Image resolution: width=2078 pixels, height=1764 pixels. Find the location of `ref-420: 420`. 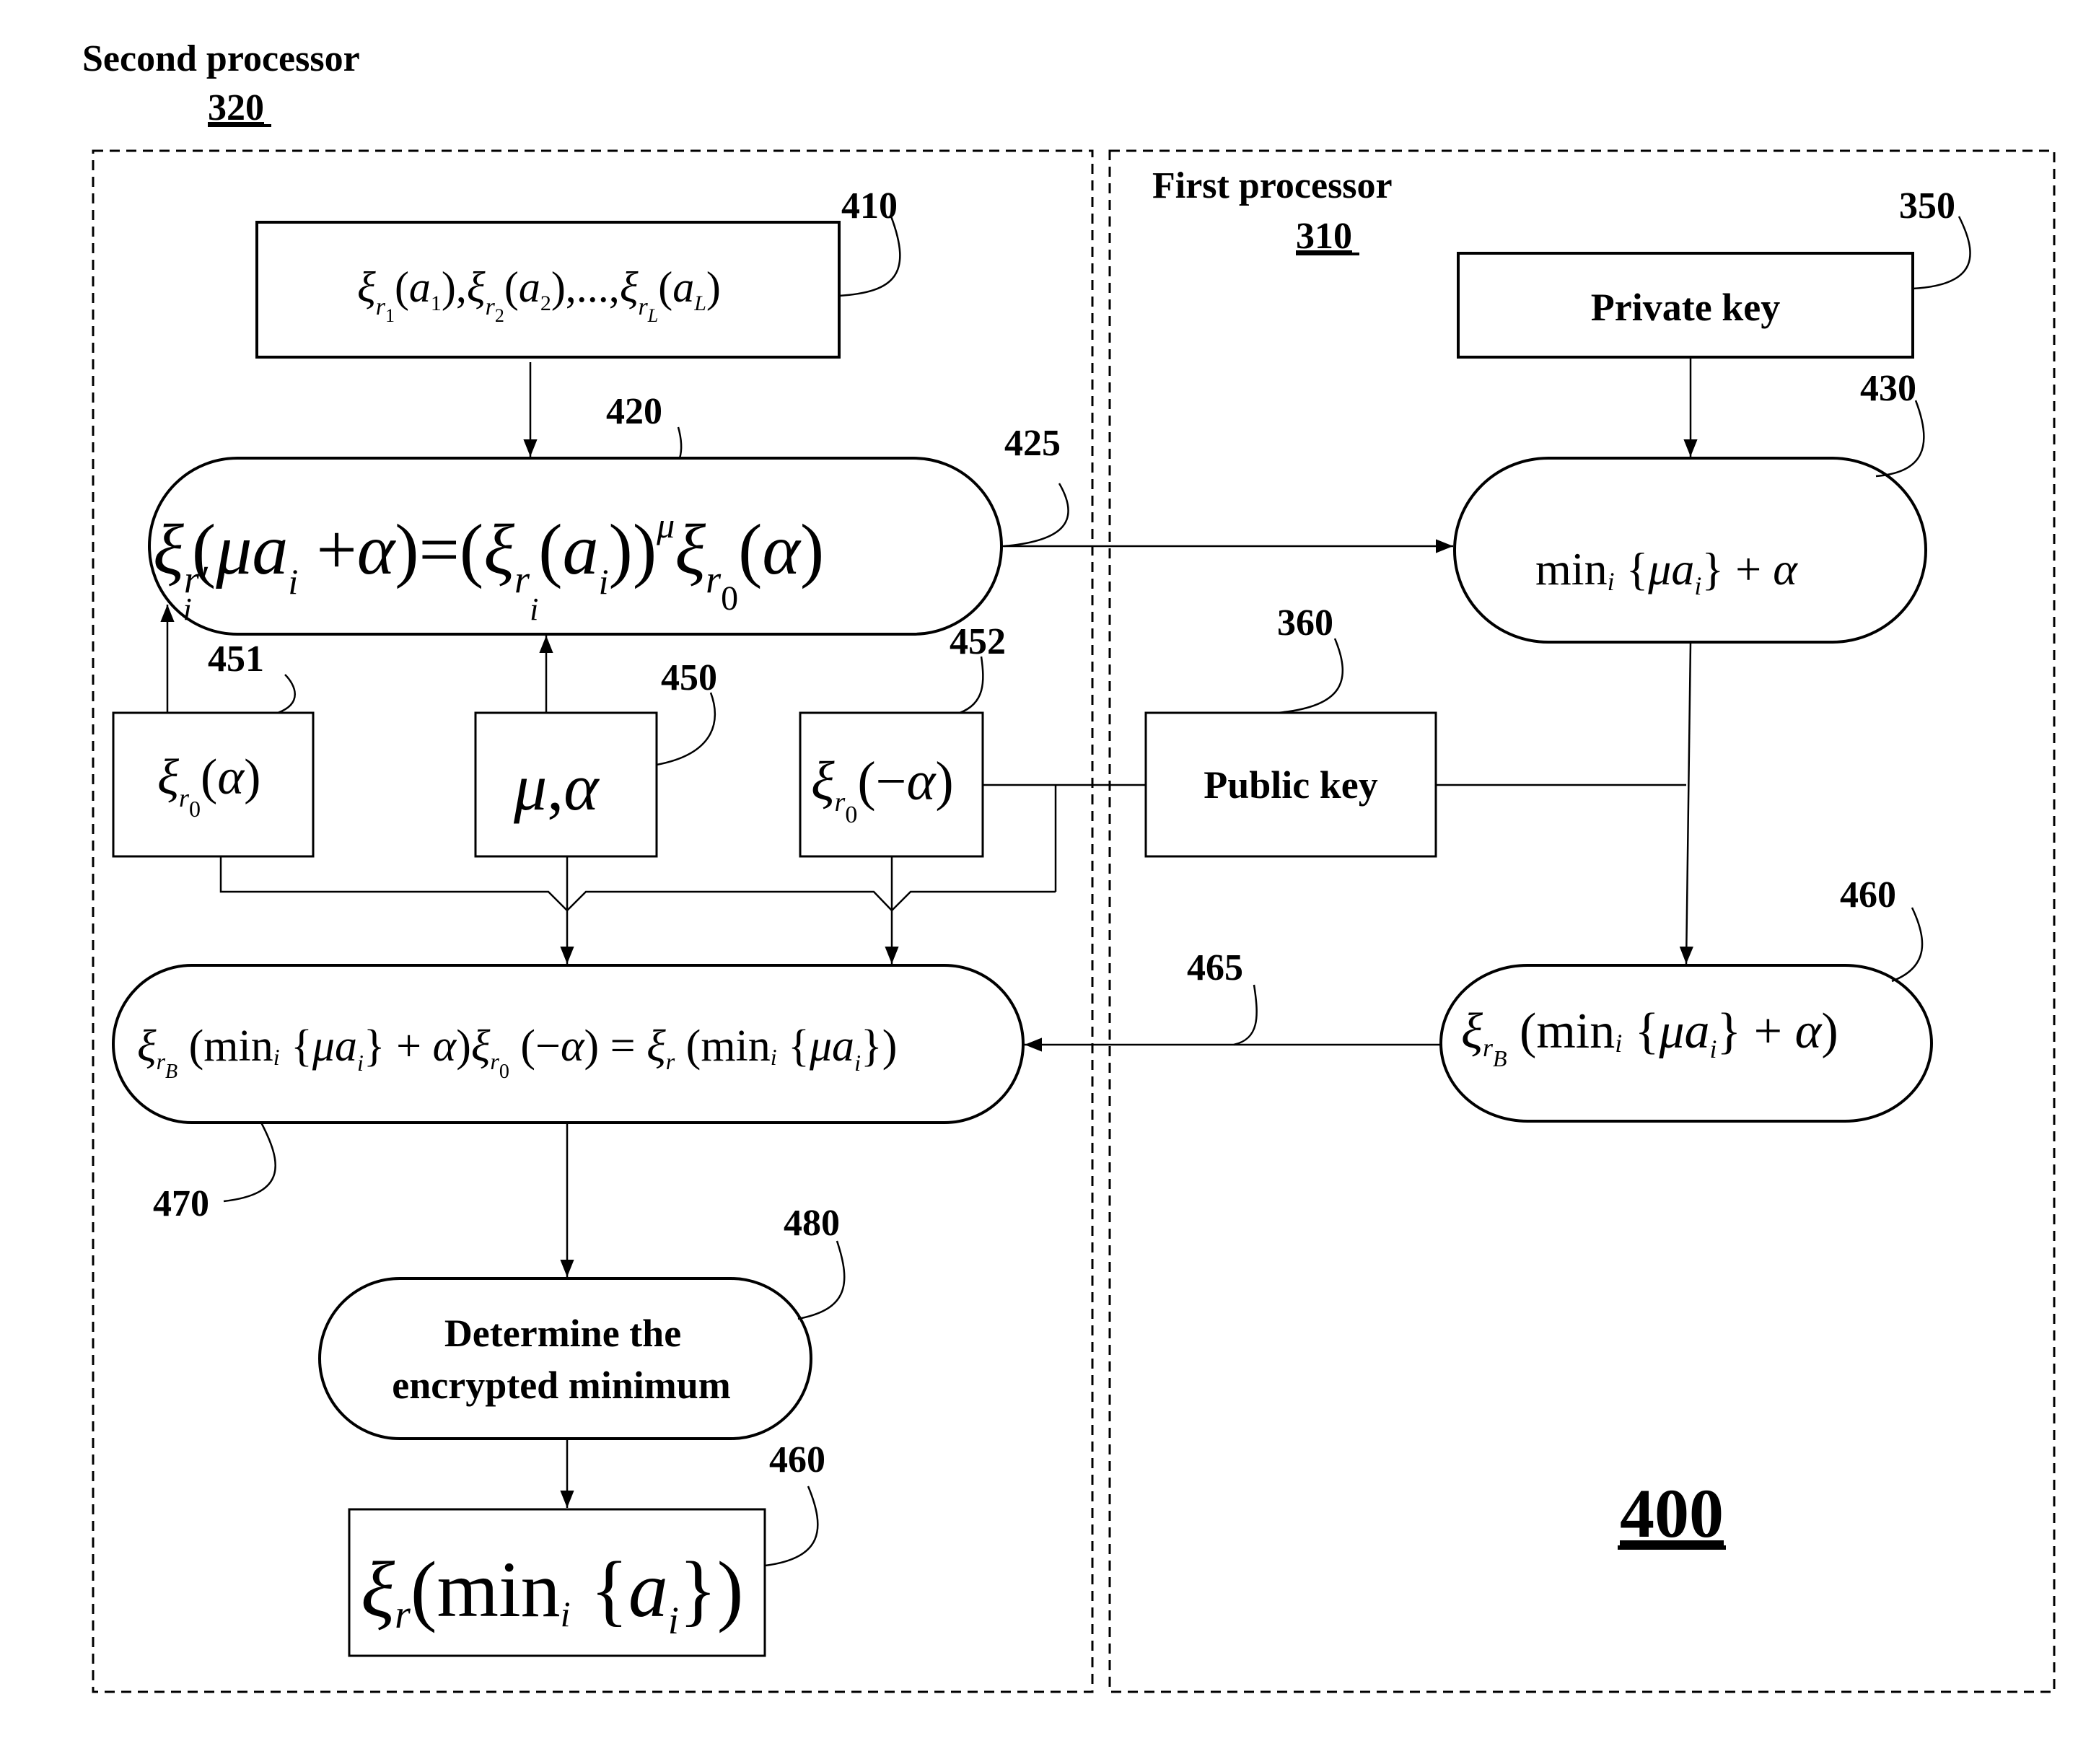

ref-420: 420 is located at coordinates (634, 412).